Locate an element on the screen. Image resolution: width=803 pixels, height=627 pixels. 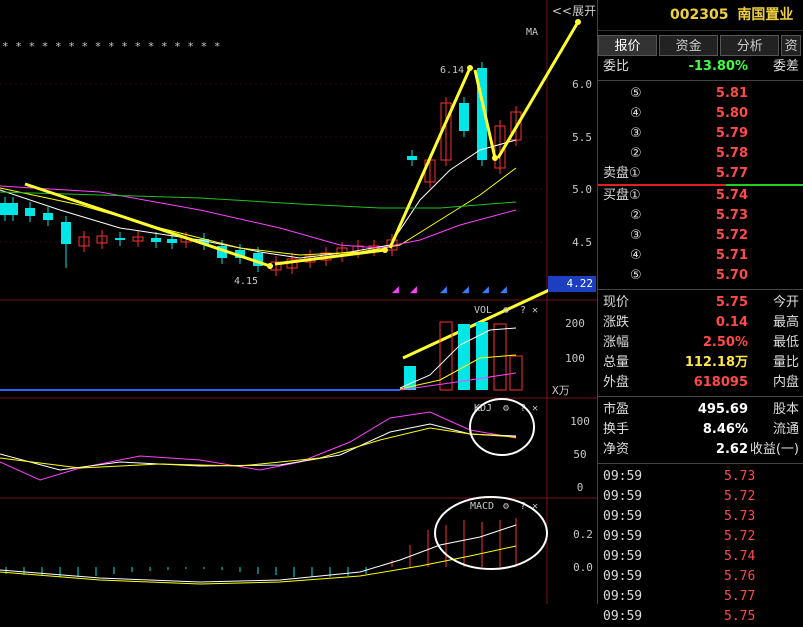
low-annotation: 4.15 is located at coordinates (246, 281).